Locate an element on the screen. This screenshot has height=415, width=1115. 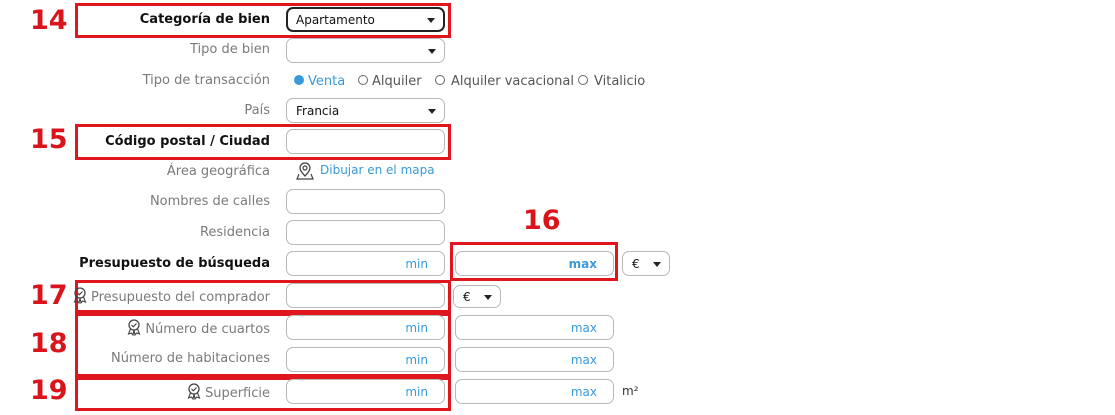
draw-on-map-link: Dibujar en el mapa is located at coordinates (377, 170).